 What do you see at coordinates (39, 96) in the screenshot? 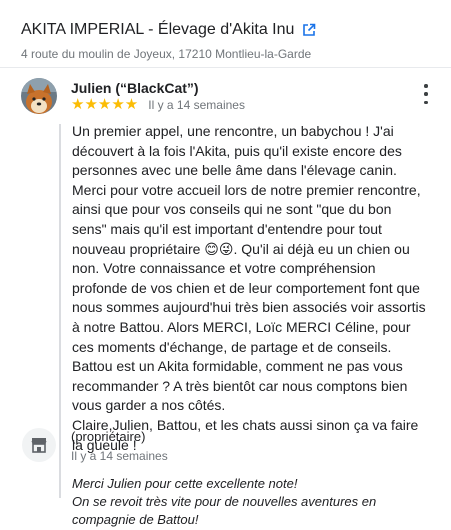
I see `reviewer-avatar` at bounding box center [39, 96].